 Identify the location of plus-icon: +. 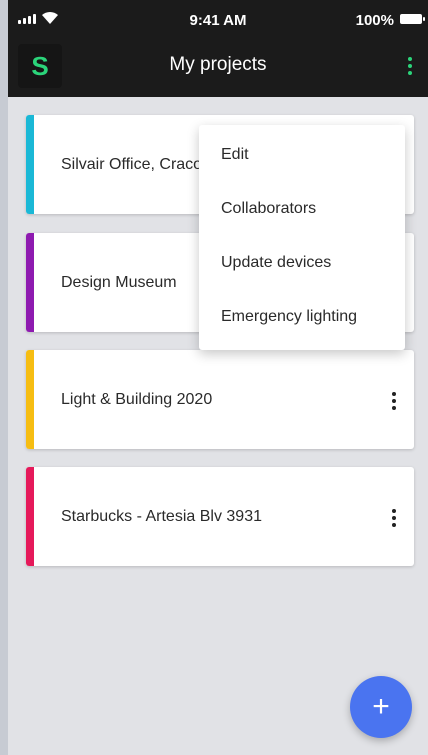
(381, 706).